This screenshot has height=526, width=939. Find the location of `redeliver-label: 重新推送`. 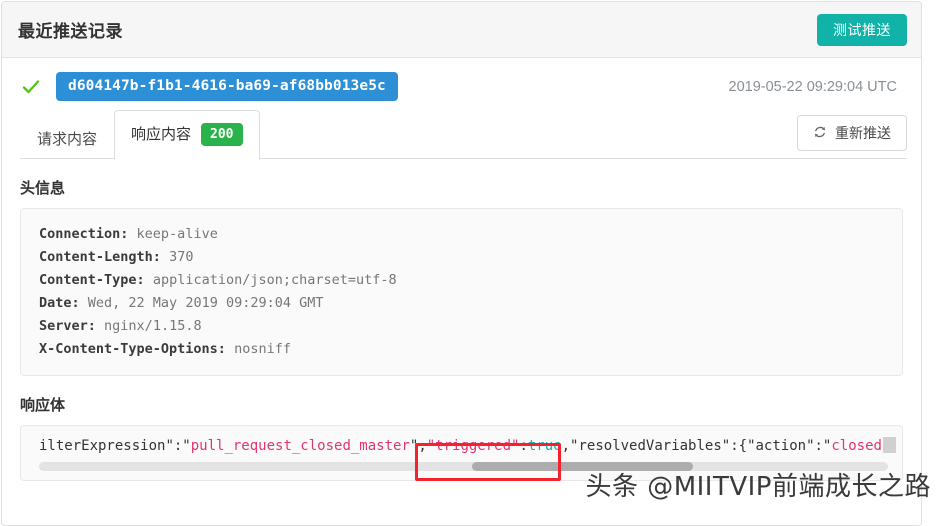

redeliver-label: 重新推送 is located at coordinates (863, 133).